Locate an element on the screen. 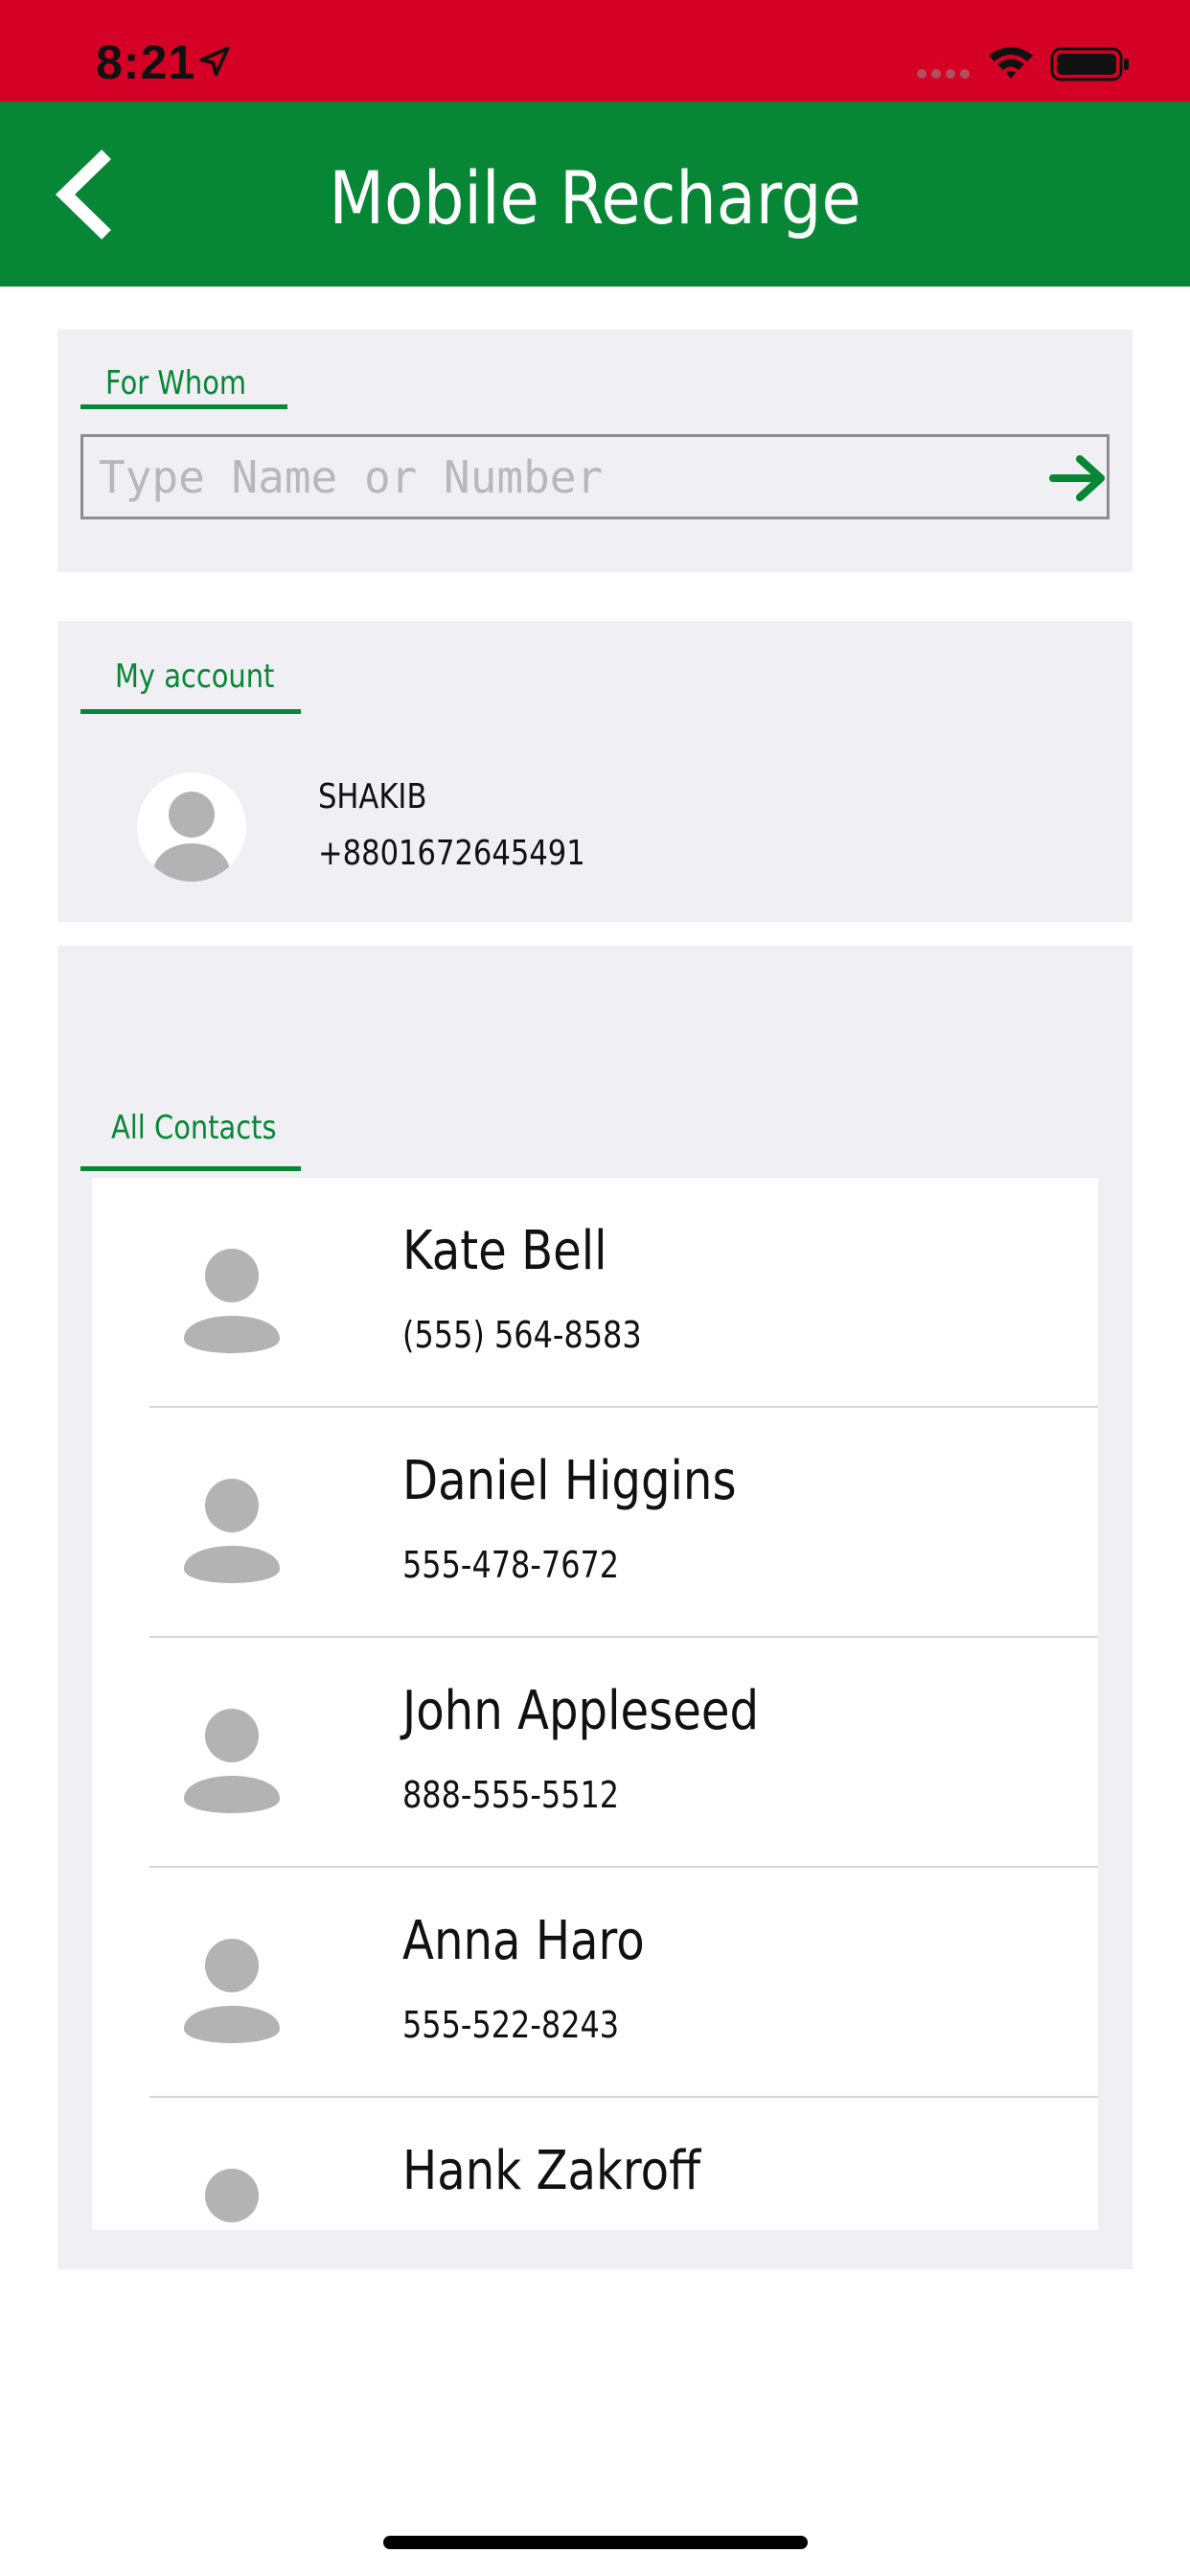  search-box is located at coordinates (595, 476).